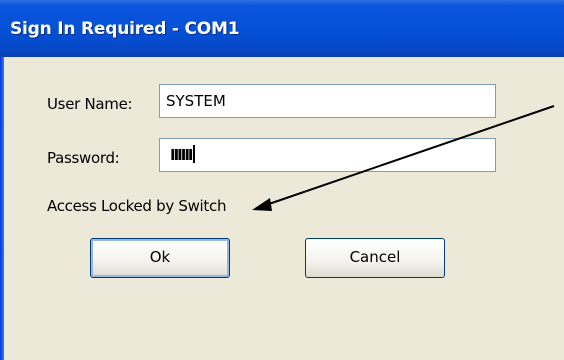 The image size is (564, 360). Describe the element at coordinates (262, 204) in the screenshot. I see `annotation-arrow-head` at that location.